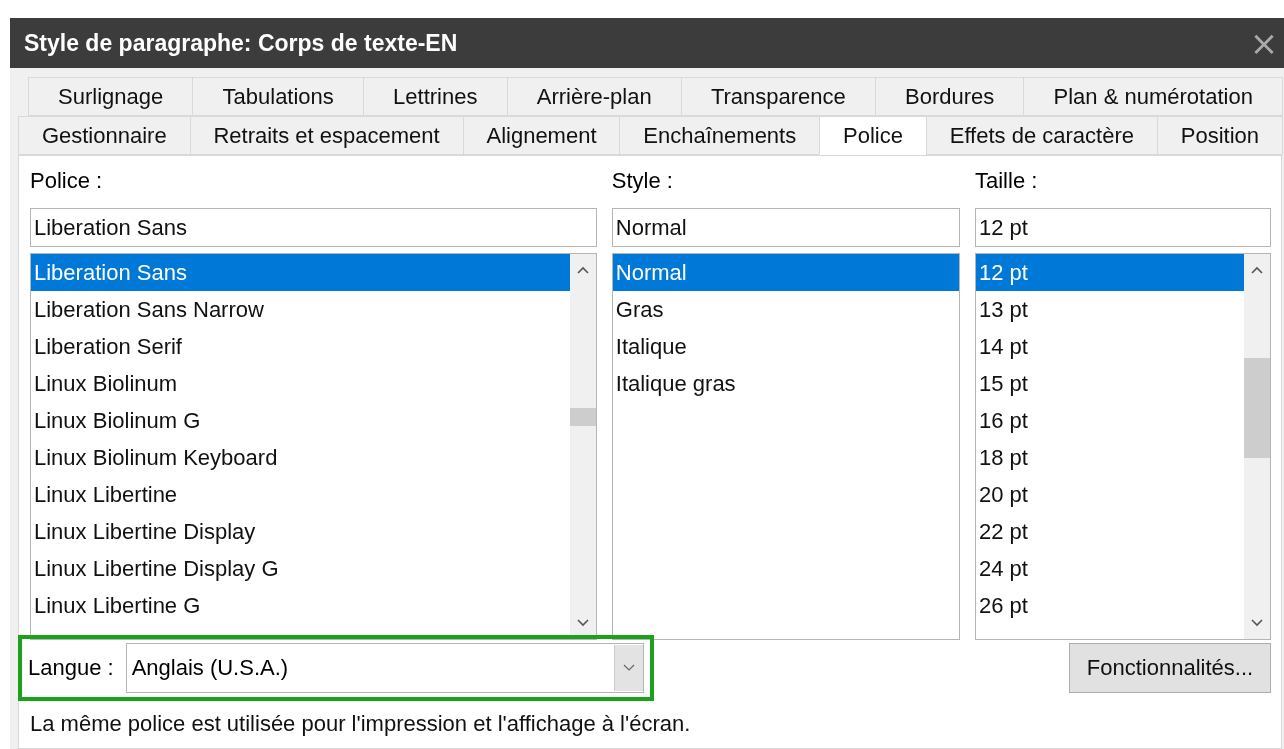 This screenshot has width=1284, height=749. What do you see at coordinates (435, 96) in the screenshot?
I see `tab: Lettrines` at bounding box center [435, 96].